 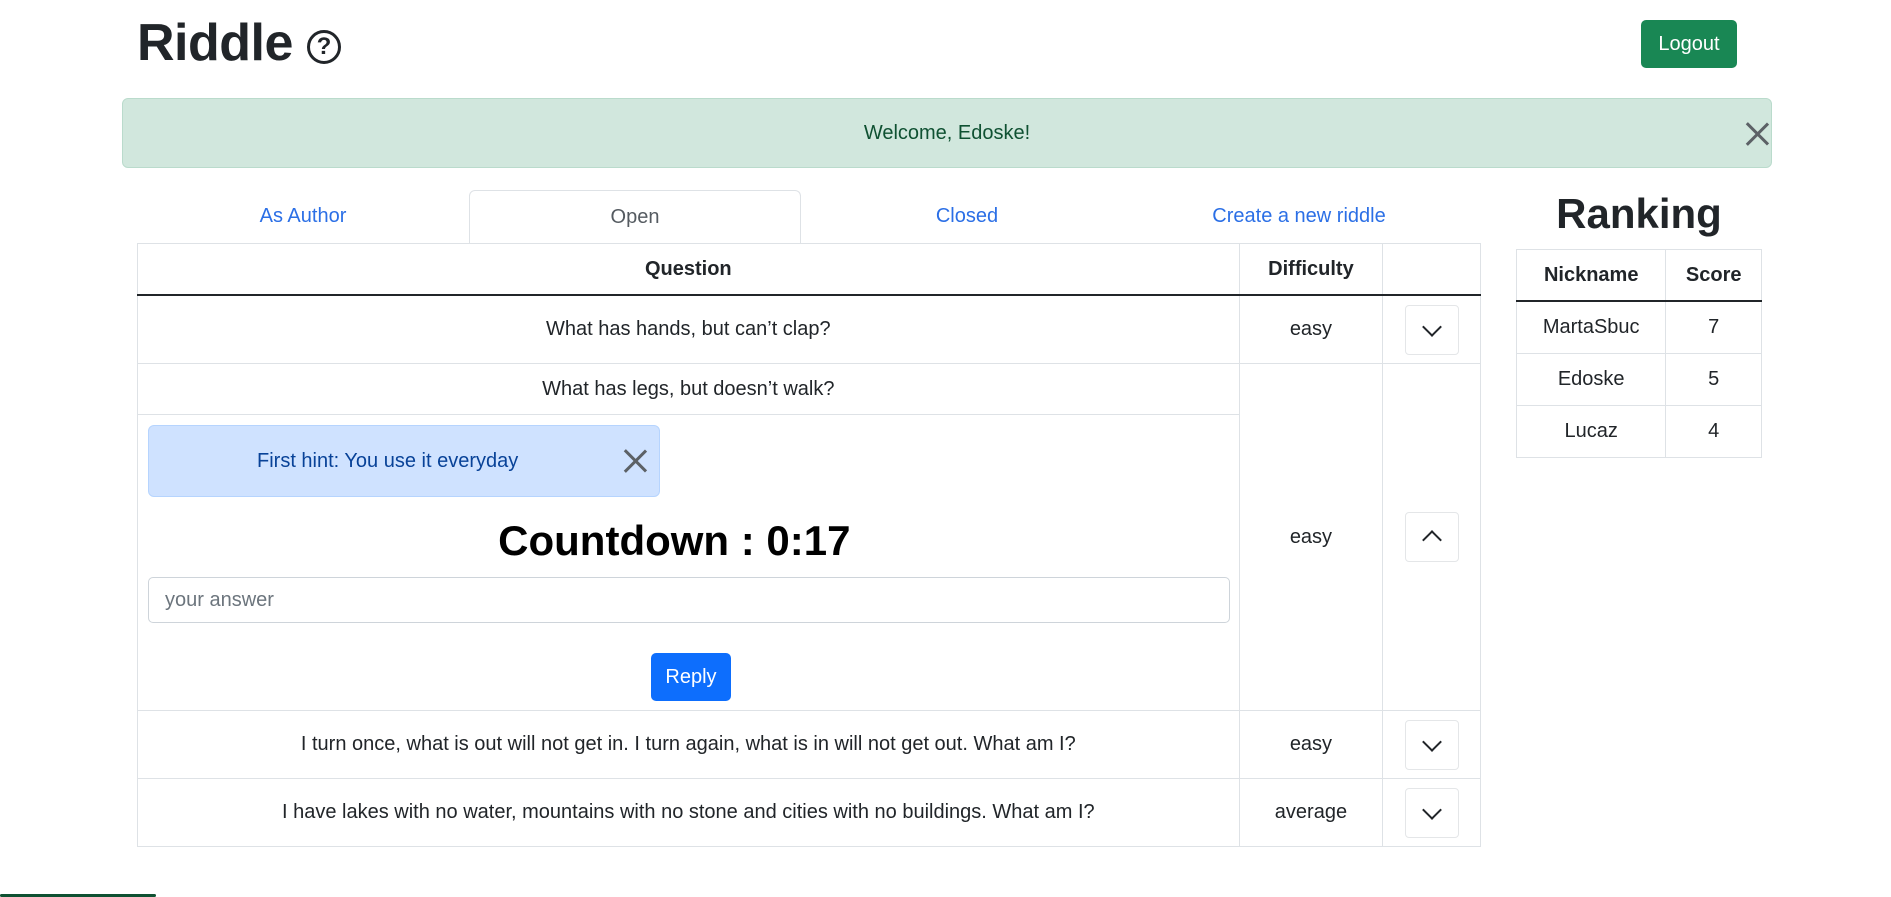 I want to click on question-cell: What has hands, but can’t clap?, so click(x=688, y=329).